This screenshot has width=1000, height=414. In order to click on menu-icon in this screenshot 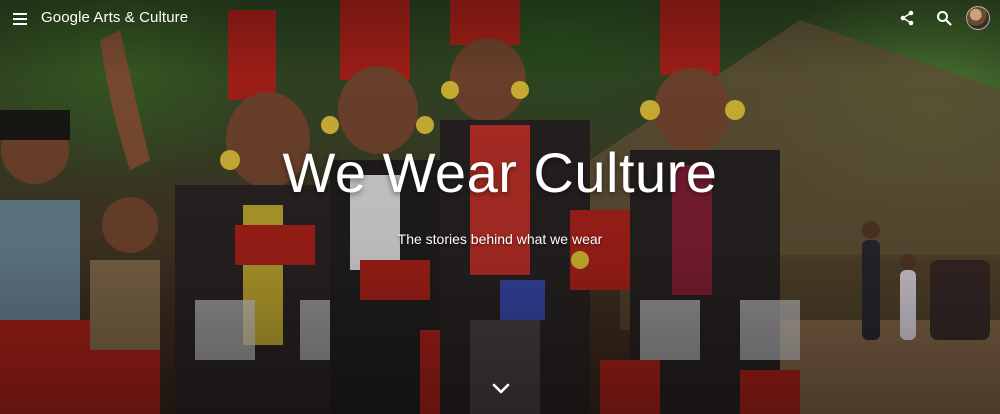, I will do `click(20, 19)`.